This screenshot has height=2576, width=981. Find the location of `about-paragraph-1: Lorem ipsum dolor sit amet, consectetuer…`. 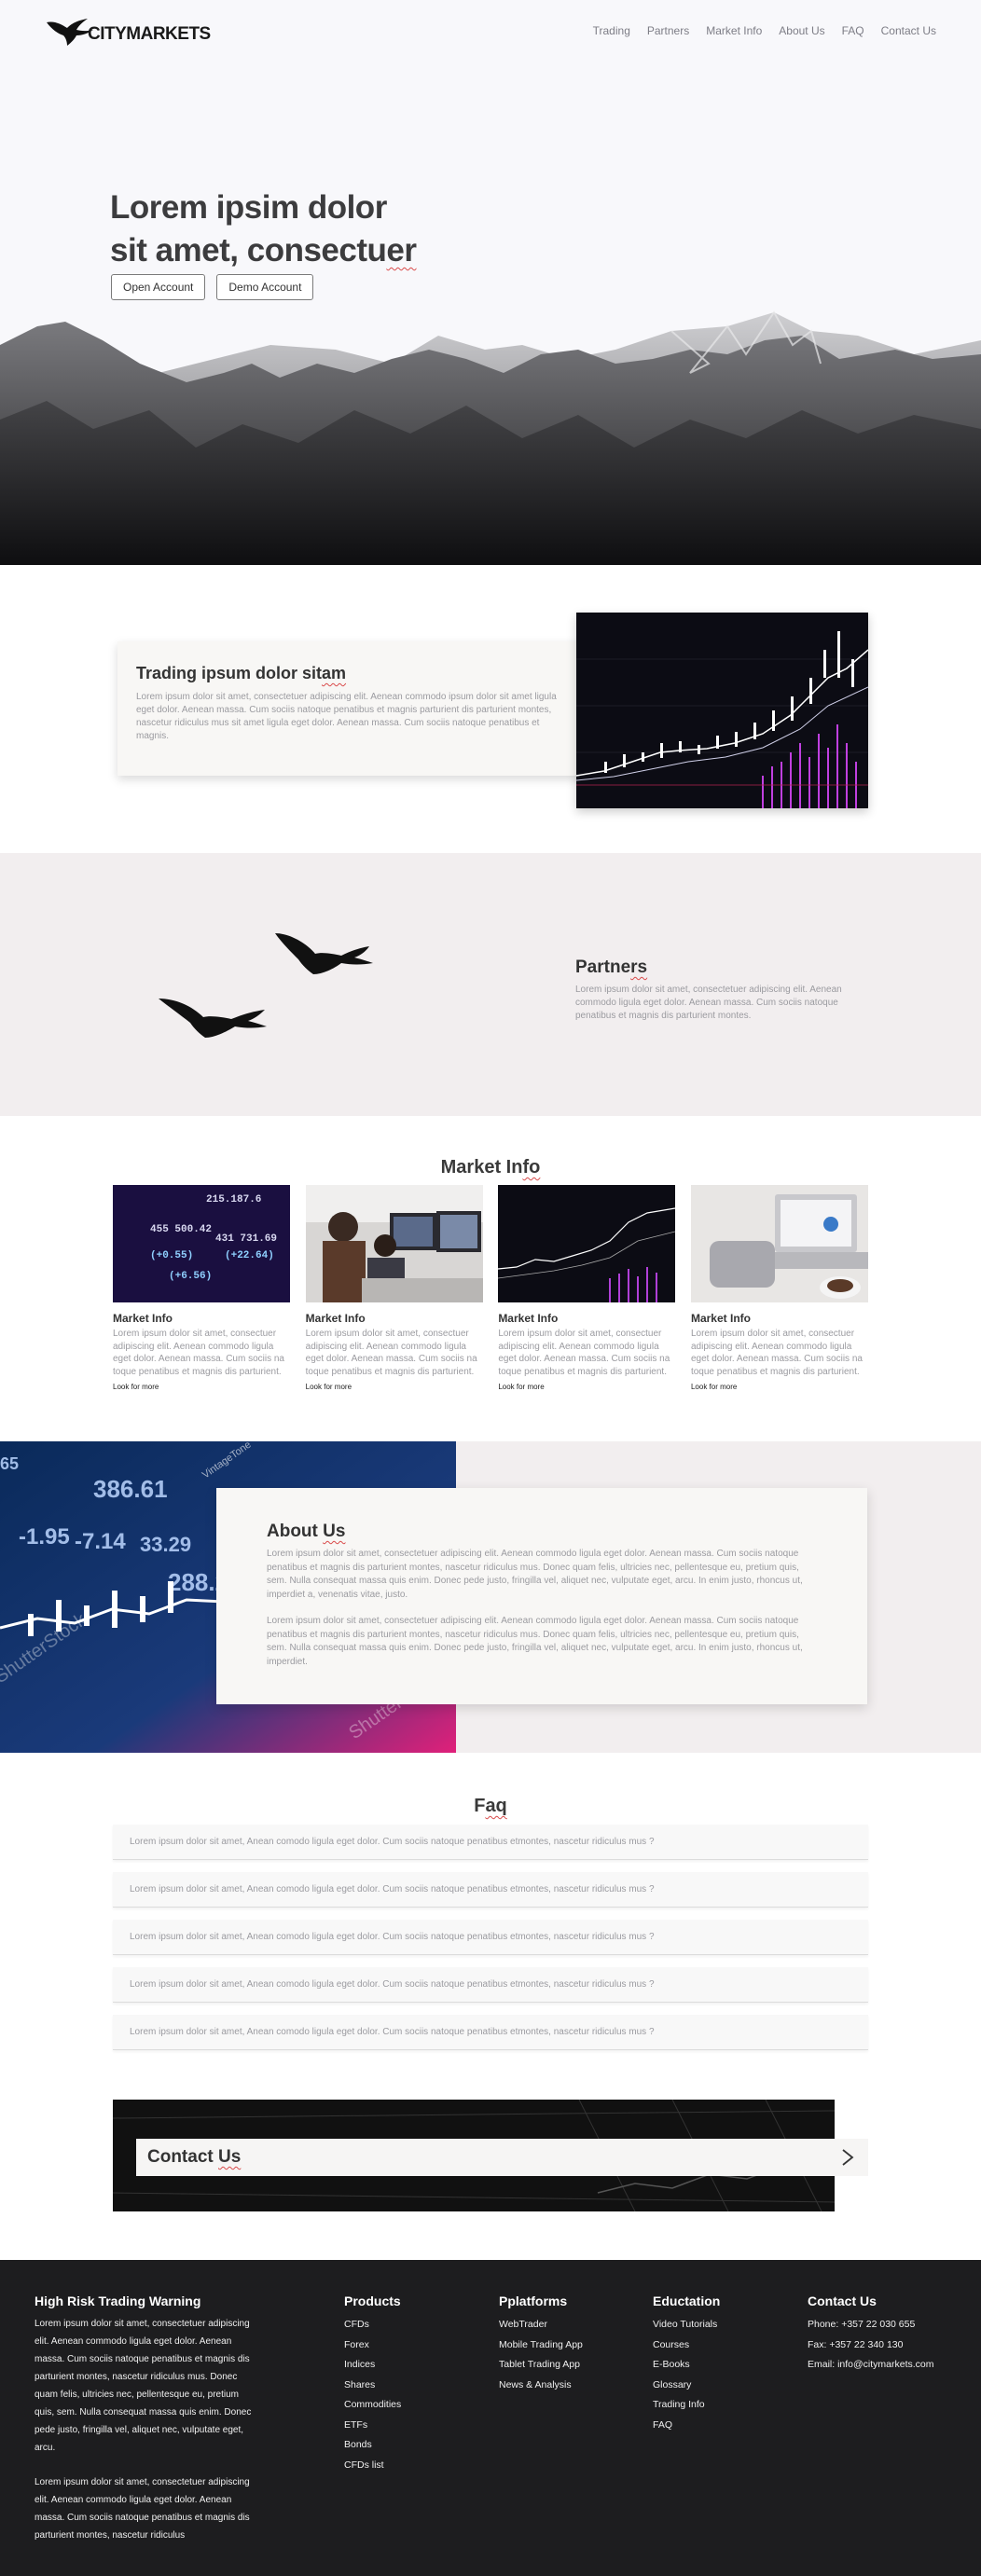

about-paragraph-1: Lorem ipsum dolor sit amet, consectetuer… is located at coordinates (535, 1574).